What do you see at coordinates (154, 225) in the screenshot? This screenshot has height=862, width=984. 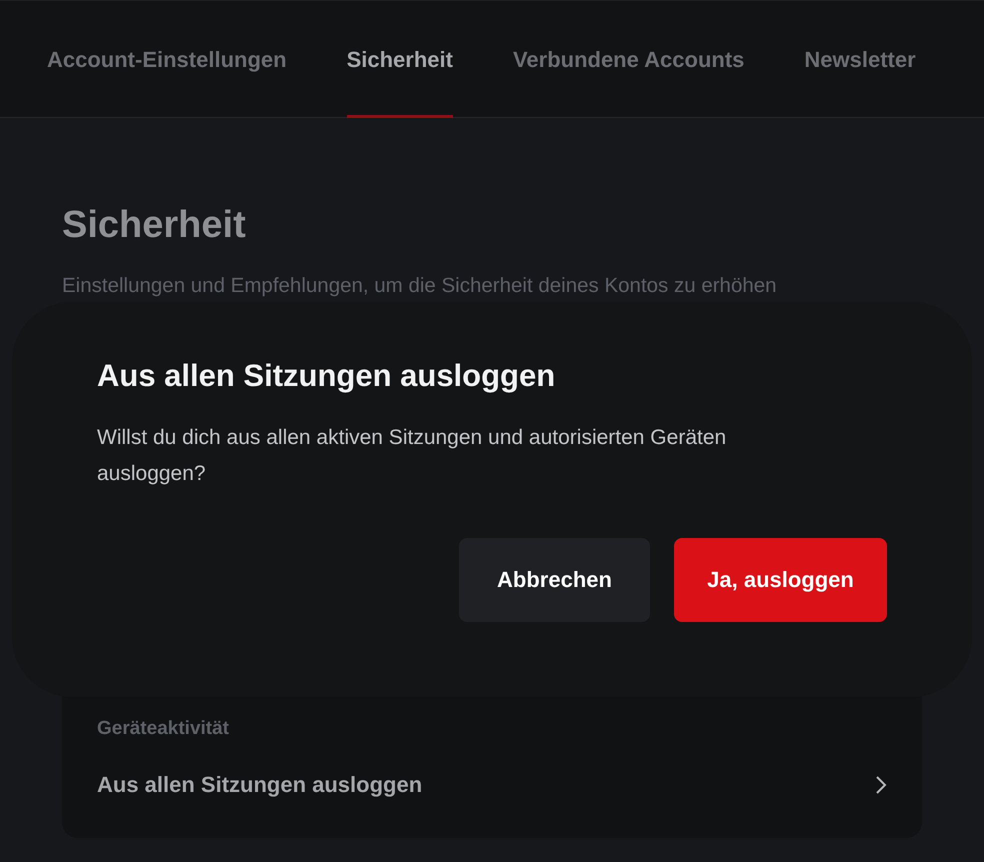 I see `page-title: Sicherheit` at bounding box center [154, 225].